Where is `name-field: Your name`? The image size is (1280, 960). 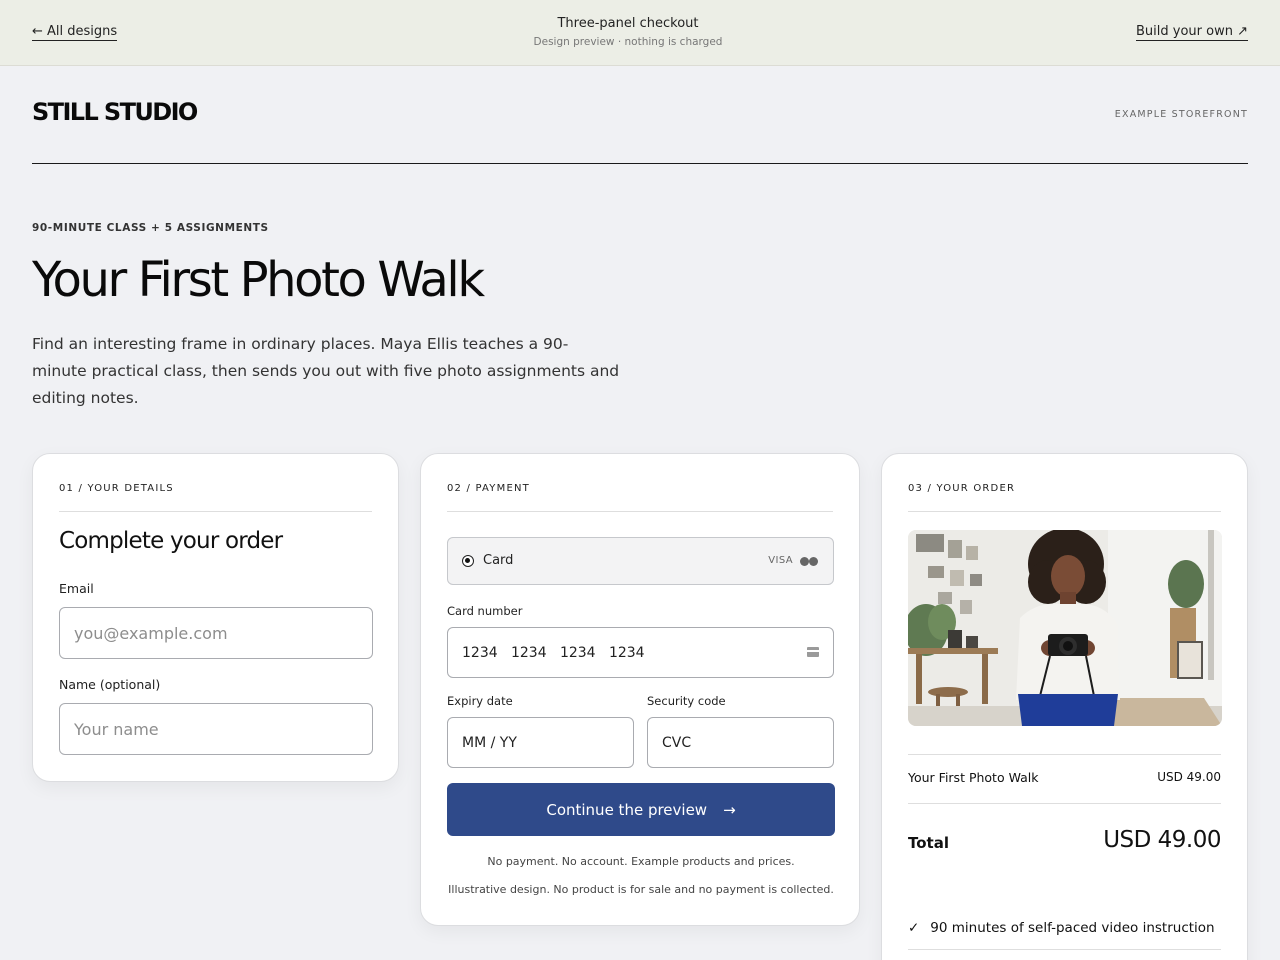 name-field: Your name is located at coordinates (216, 729).